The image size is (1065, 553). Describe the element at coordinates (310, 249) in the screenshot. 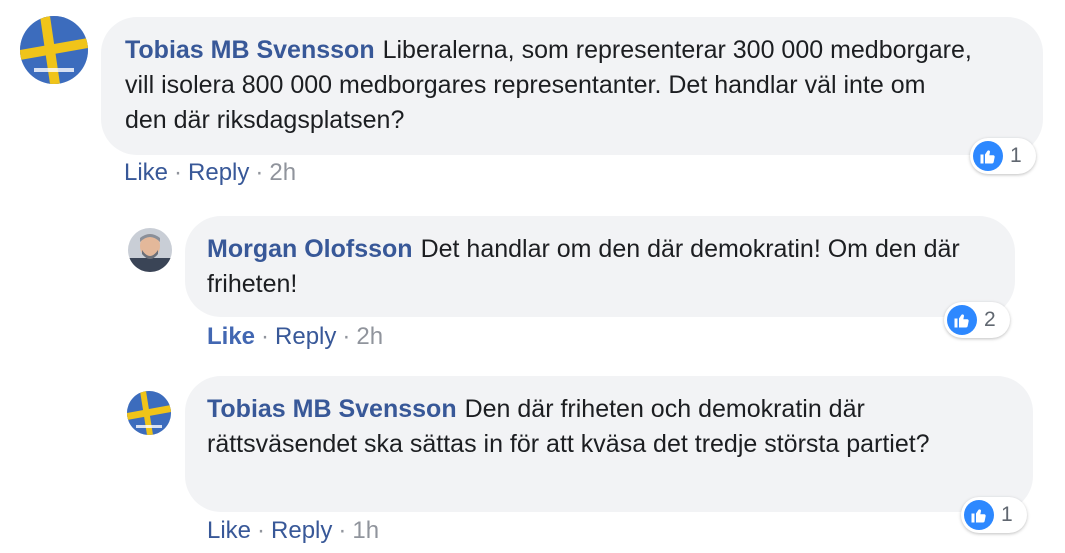

I see `comment-author: Morgan Olofsson` at that location.